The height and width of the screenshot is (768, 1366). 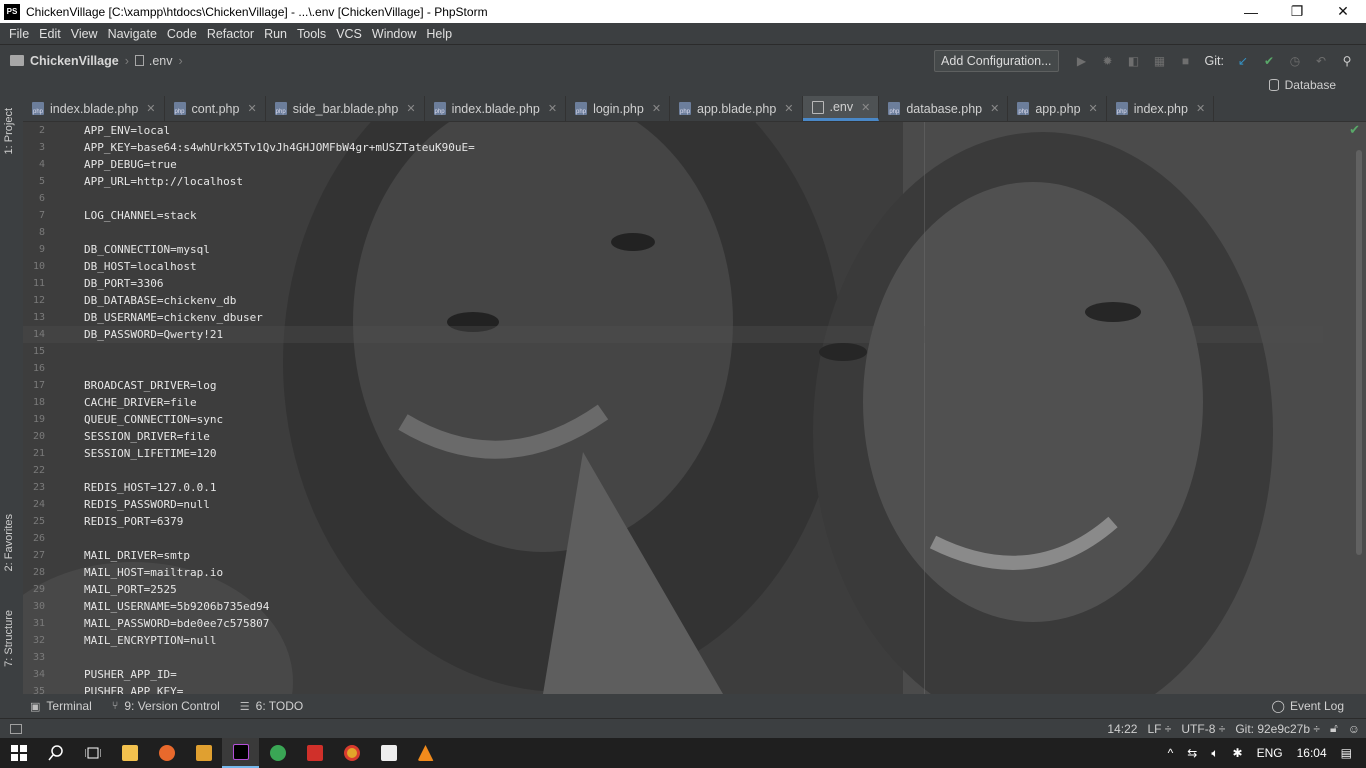 What do you see at coordinates (161, 61) in the screenshot?
I see `breadcrumb-file: .env` at bounding box center [161, 61].